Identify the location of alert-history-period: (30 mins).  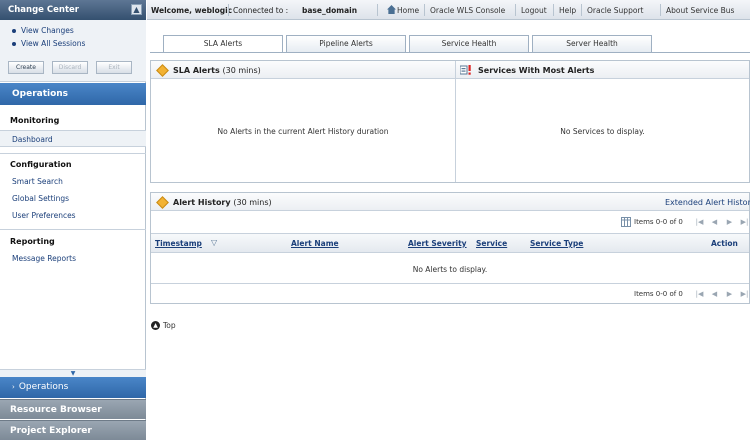
(252, 202).